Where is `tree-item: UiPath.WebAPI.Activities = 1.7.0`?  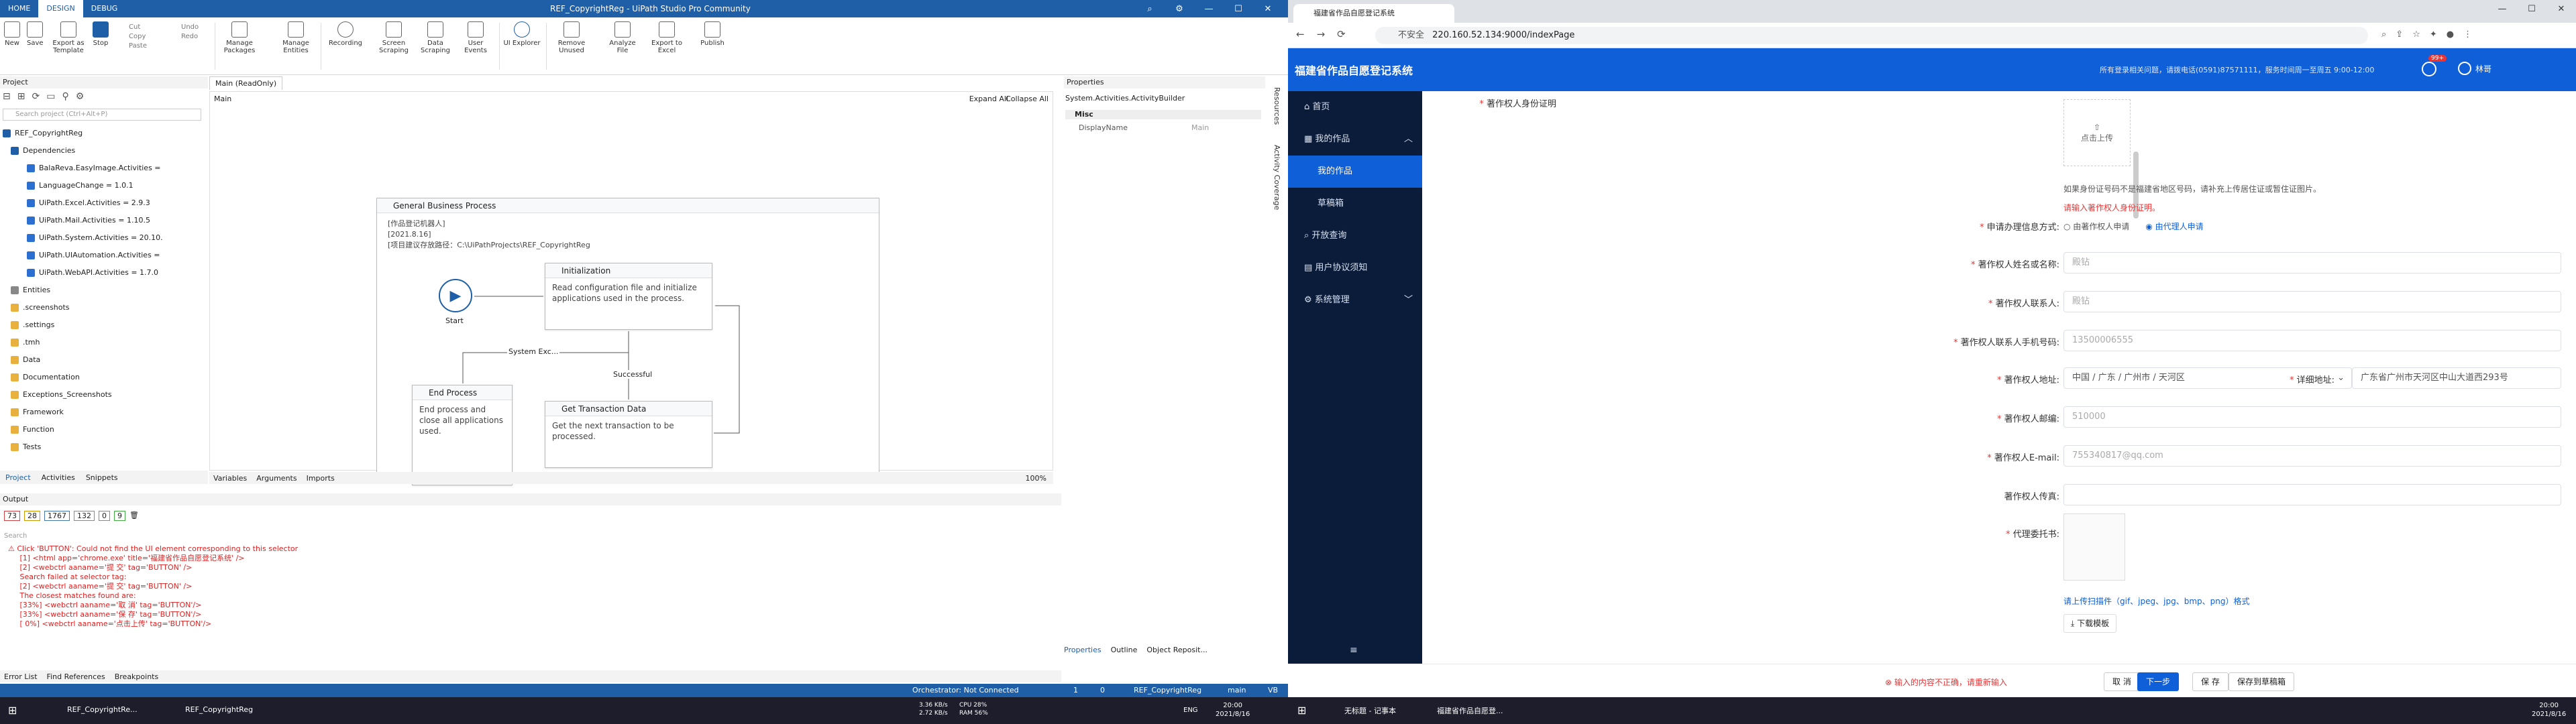 tree-item: UiPath.WebAPI.Activities = 1.7.0 is located at coordinates (92, 273).